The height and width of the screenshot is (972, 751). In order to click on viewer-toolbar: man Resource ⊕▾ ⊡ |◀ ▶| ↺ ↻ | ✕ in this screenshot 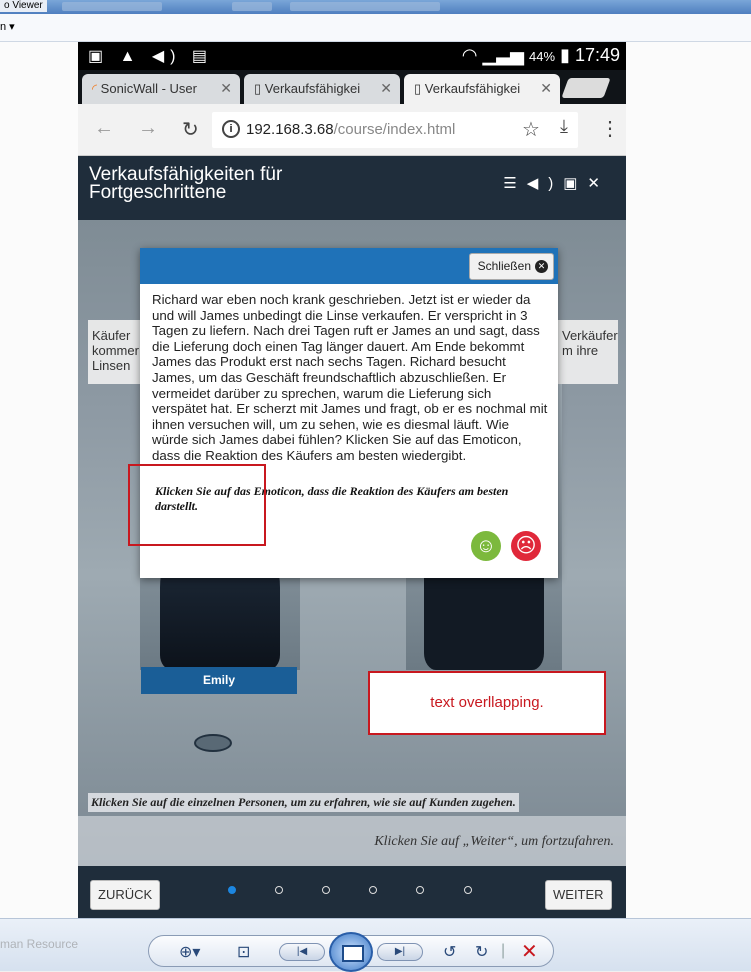, I will do `click(375, 945)`.